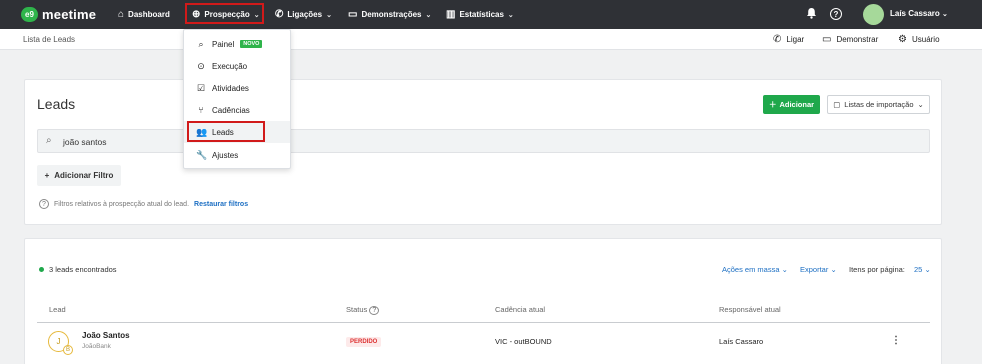 The image size is (982, 364). What do you see at coordinates (814, 269) in the screenshot?
I see `export-label: Exportar` at bounding box center [814, 269].